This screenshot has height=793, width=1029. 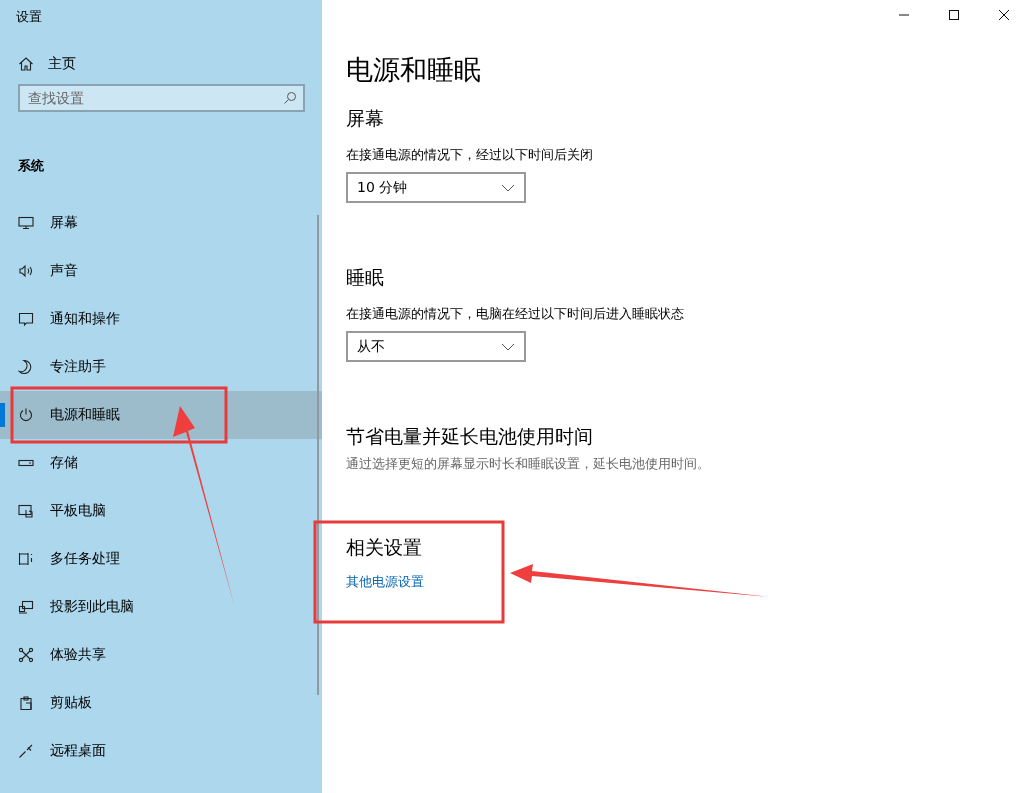 I want to click on sidebar-item: 存储, so click(x=161, y=463).